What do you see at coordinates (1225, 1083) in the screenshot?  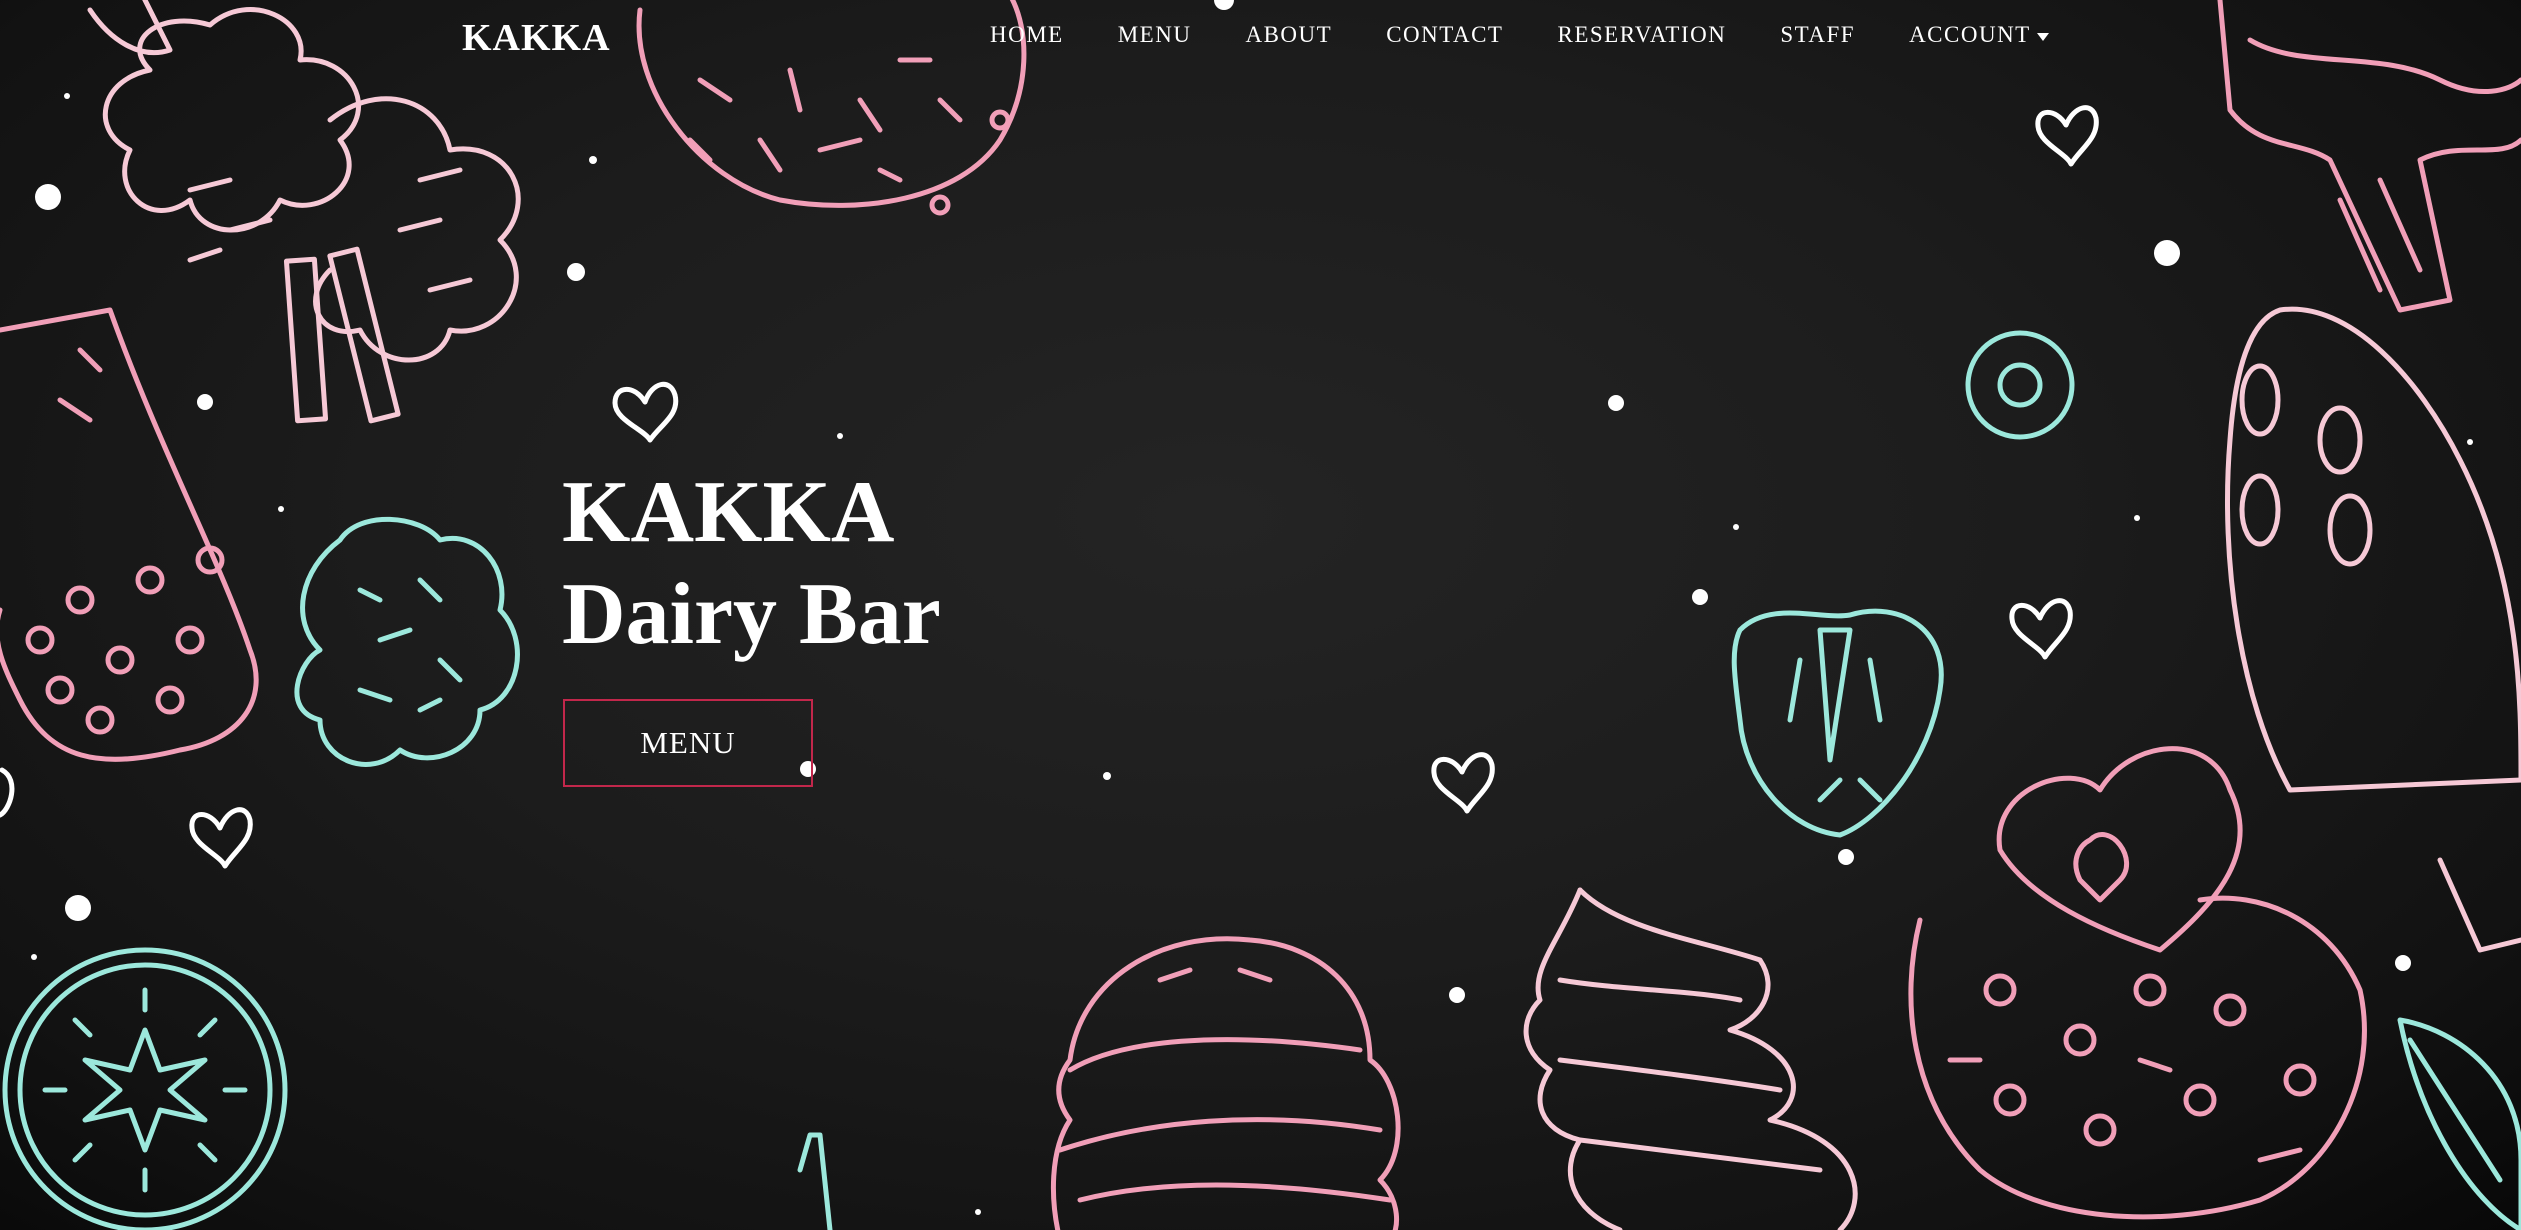 I see `macaron-icon` at bounding box center [1225, 1083].